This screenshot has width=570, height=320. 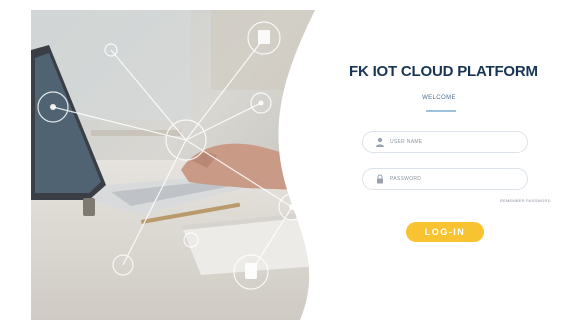 What do you see at coordinates (445, 232) in the screenshot?
I see `login-button: LOG-IN` at bounding box center [445, 232].